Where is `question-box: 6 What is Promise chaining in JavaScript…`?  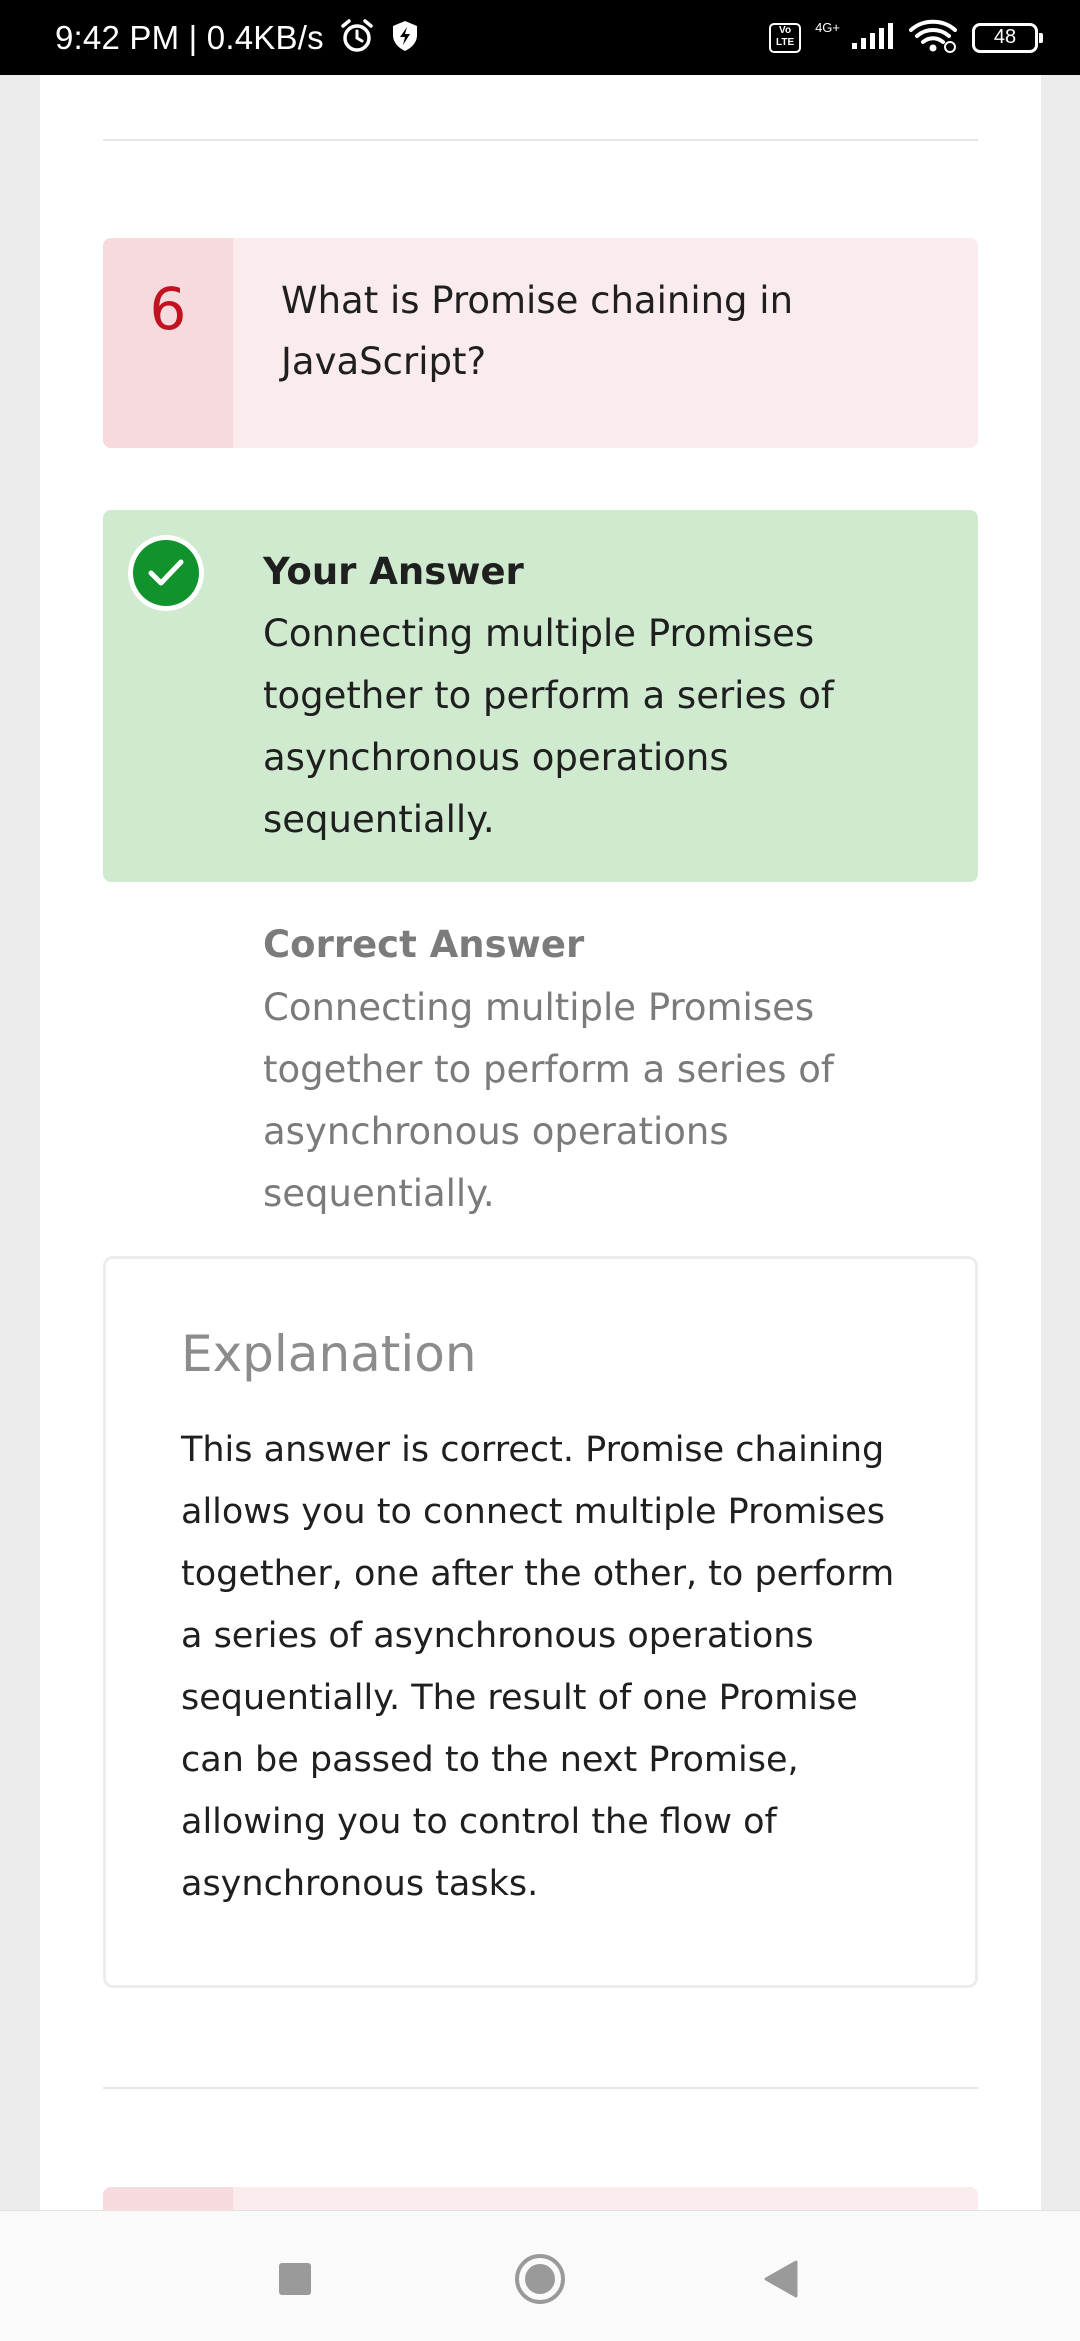
question-box: 6 What is Promise chaining in JavaScript… is located at coordinates (540, 343).